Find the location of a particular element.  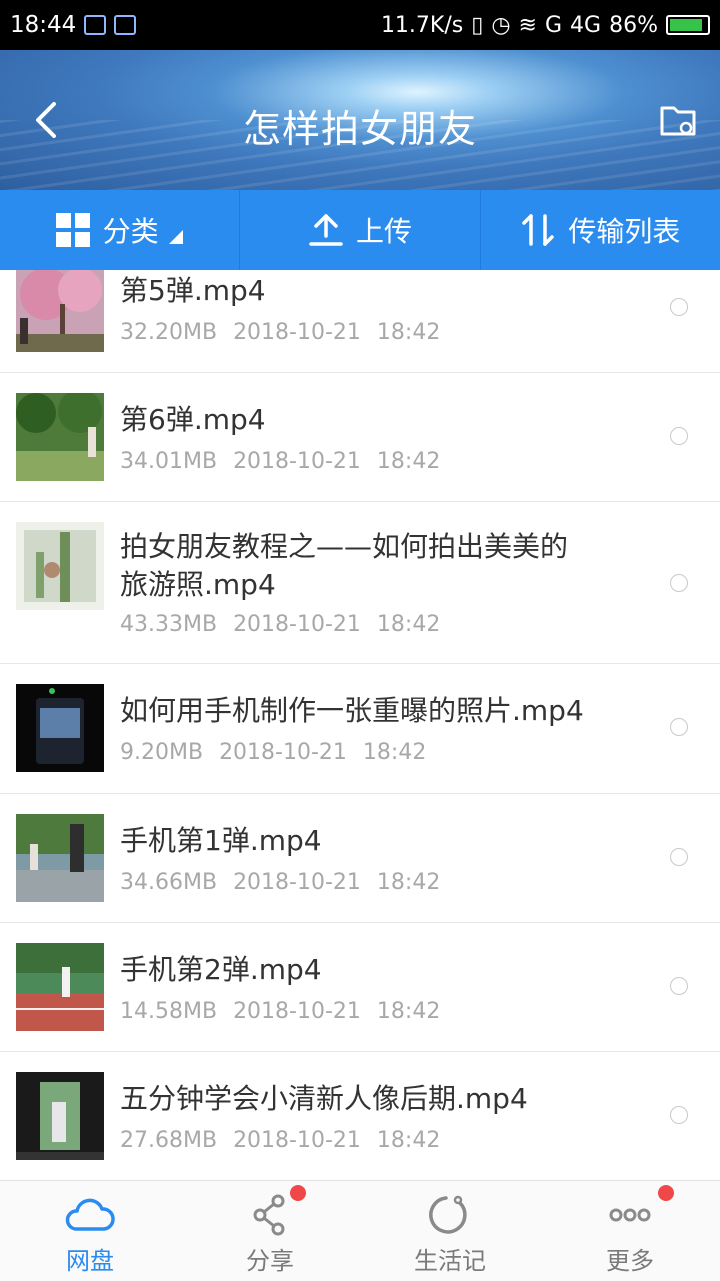

tab-share: 分享 is located at coordinates (270, 1231).